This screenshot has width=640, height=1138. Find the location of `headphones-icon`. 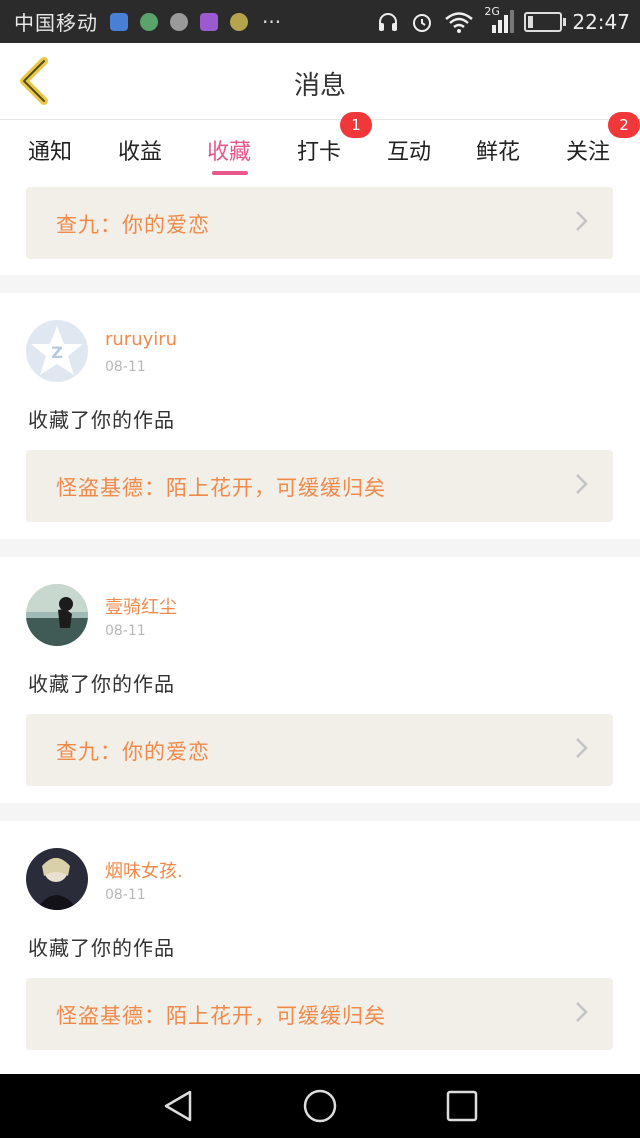

headphones-icon is located at coordinates (388, 21).